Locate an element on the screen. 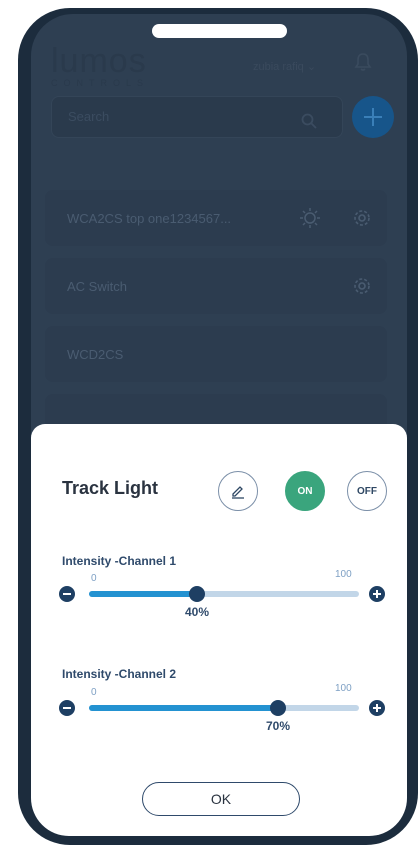  pencil-icon is located at coordinates (238, 492).